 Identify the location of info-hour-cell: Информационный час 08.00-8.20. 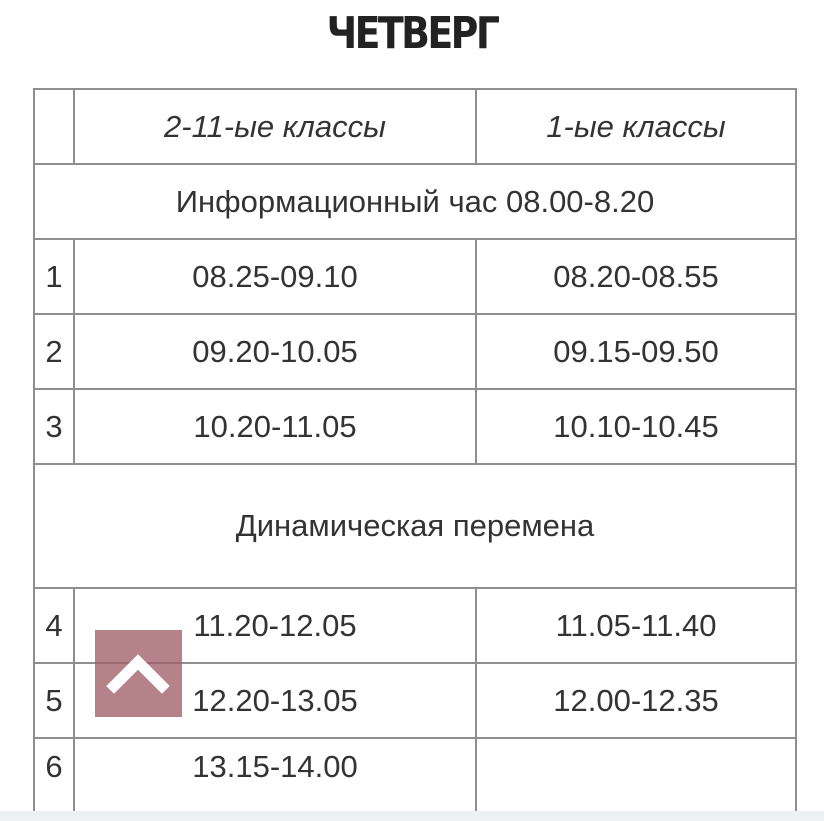
(415, 201).